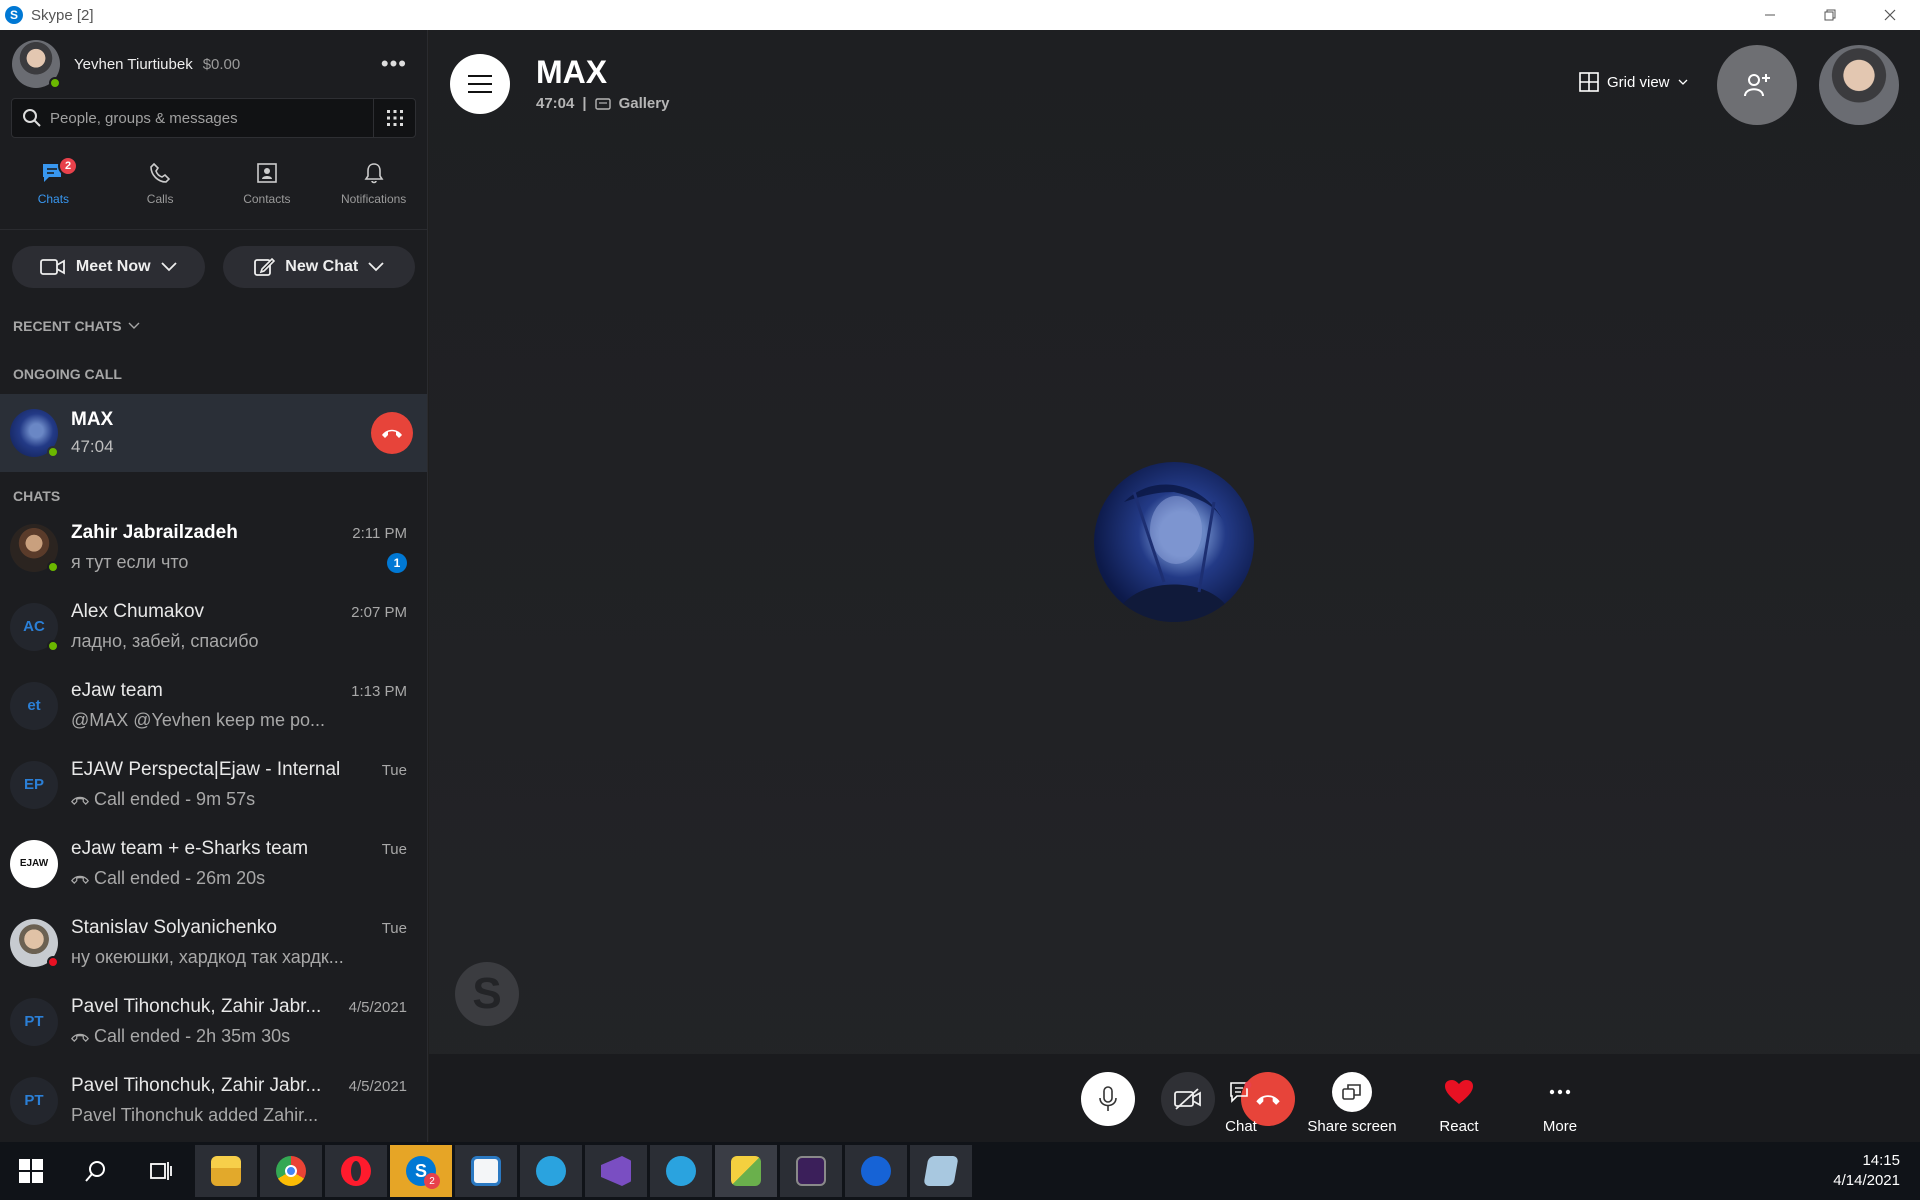 The image size is (1920, 1200). I want to click on paint-taskbar, so click(746, 1171).